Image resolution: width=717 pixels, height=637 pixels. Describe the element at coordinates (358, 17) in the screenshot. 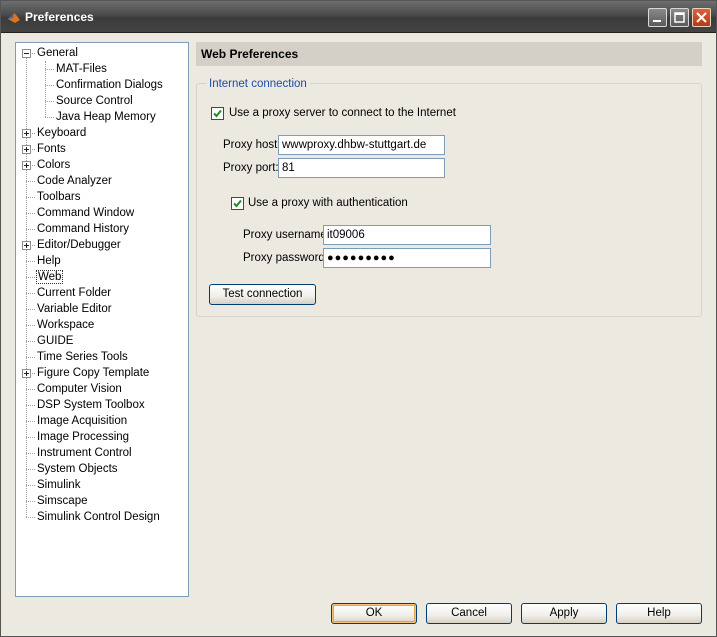

I see `title-bar: Preferences` at that location.